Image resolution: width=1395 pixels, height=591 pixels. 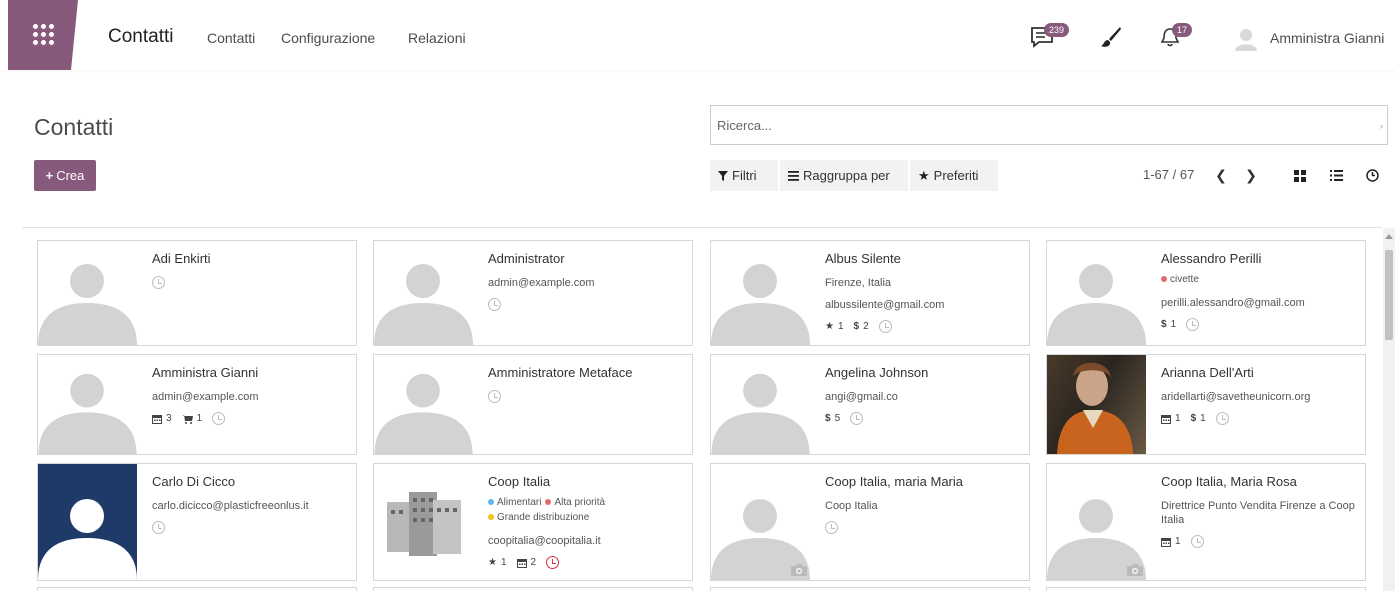 What do you see at coordinates (514, 502) in the screenshot?
I see `tag: Alimentari` at bounding box center [514, 502].